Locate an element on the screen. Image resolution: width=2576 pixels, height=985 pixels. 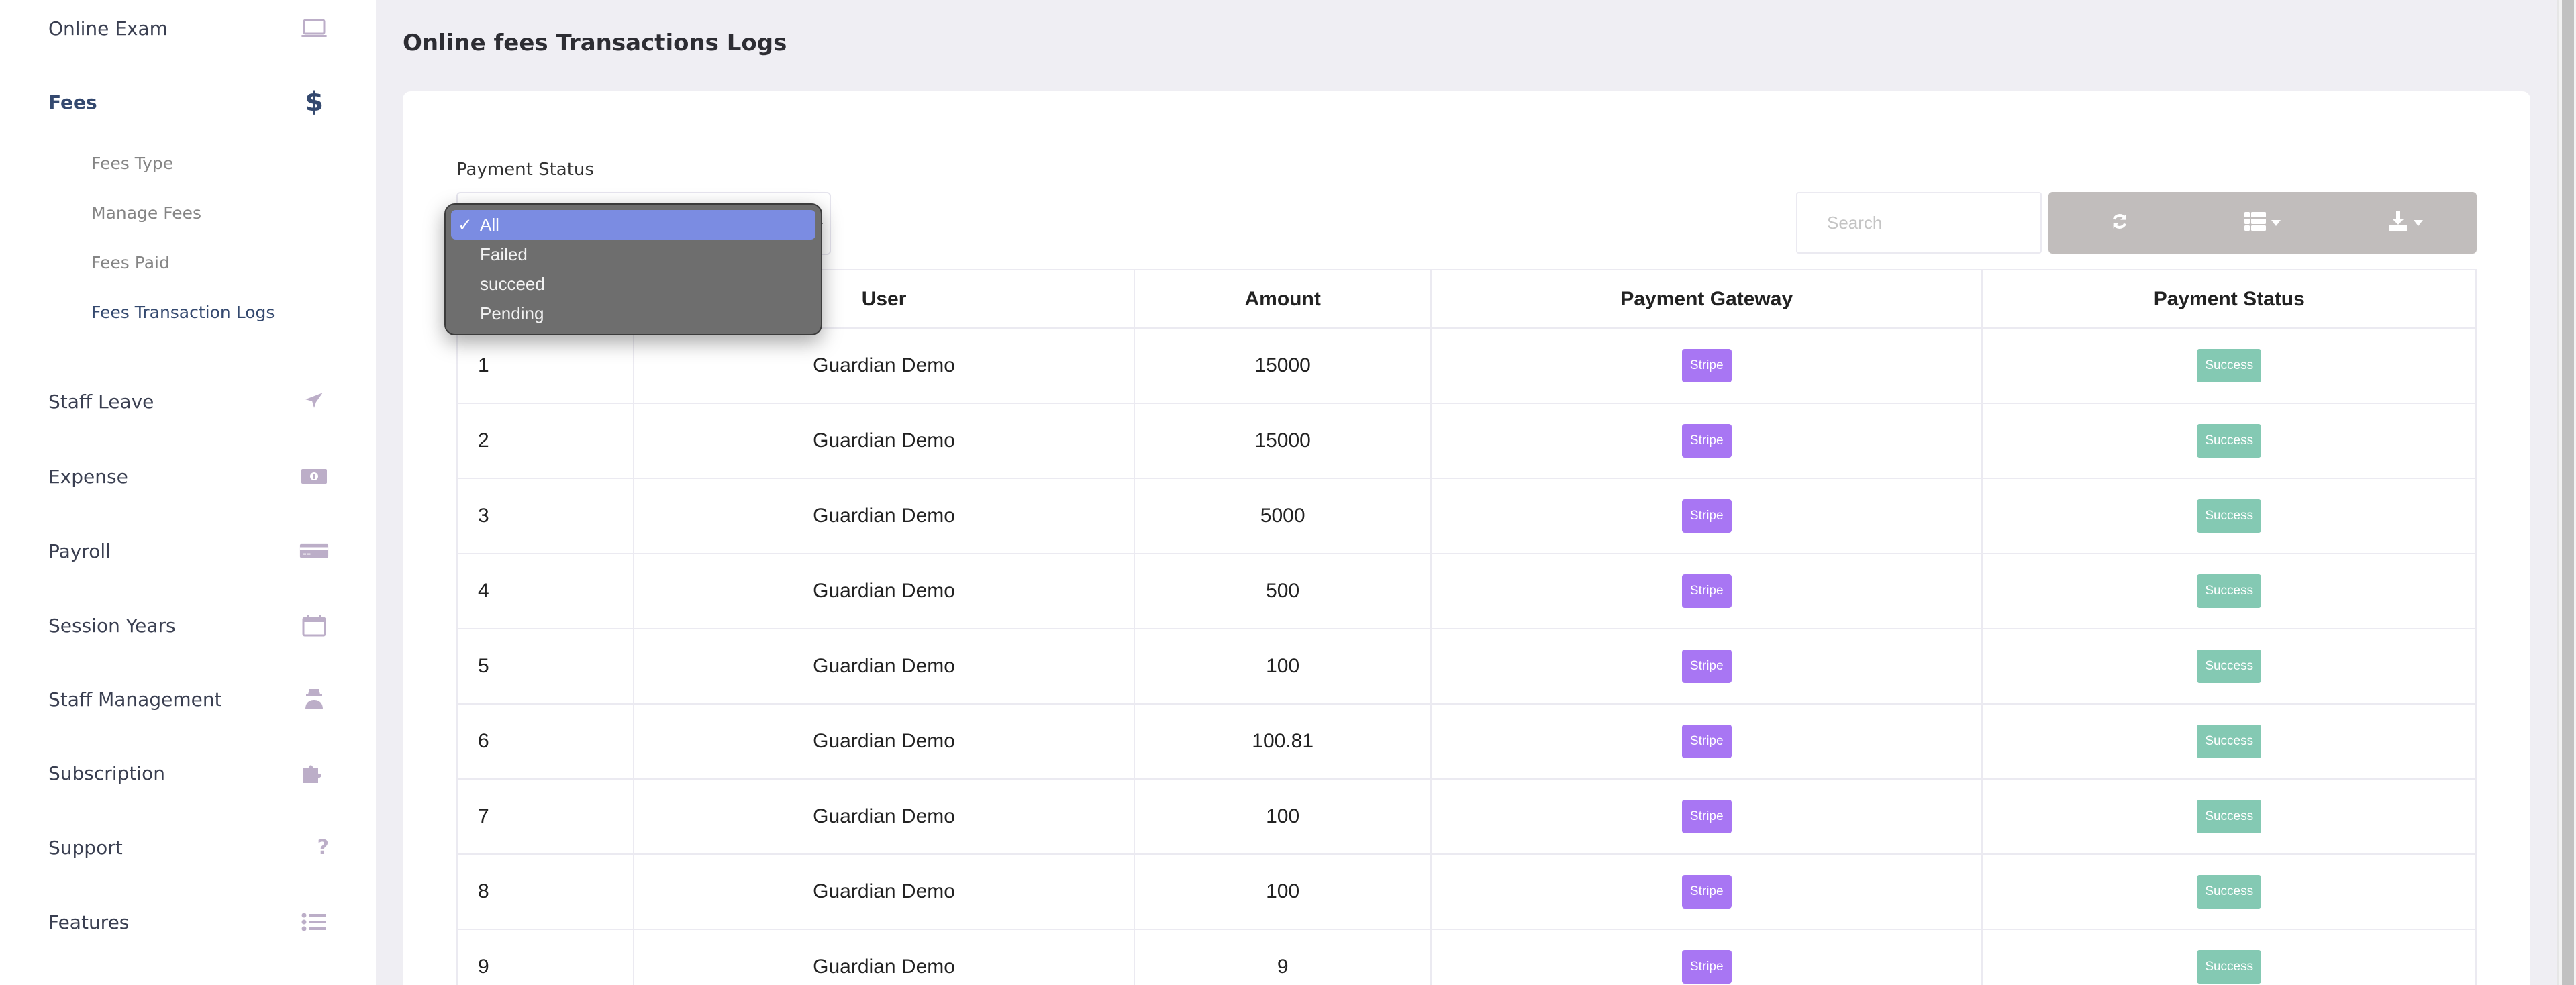
column-header-payment-status: Payment Status is located at coordinates (2229, 299).